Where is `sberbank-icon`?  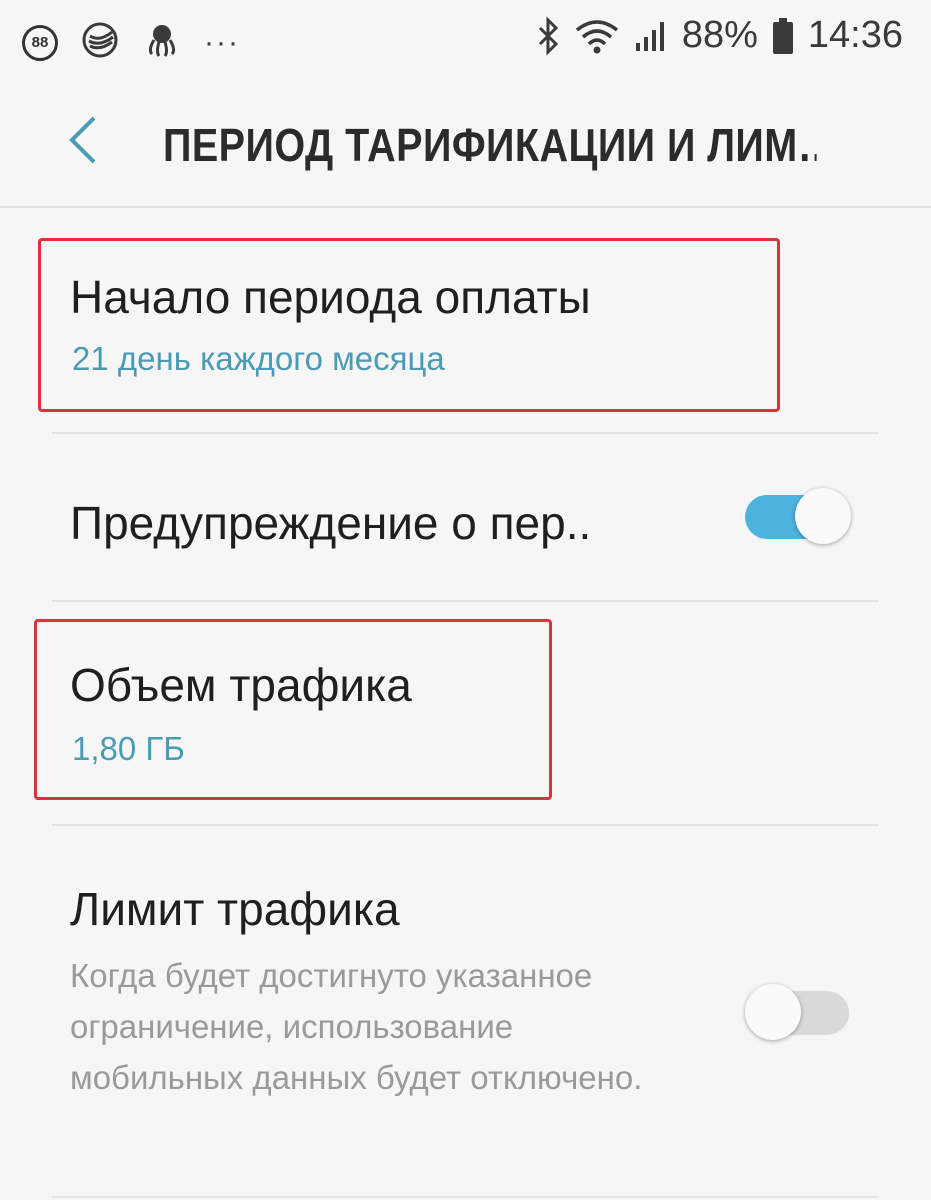 sberbank-icon is located at coordinates (100, 42).